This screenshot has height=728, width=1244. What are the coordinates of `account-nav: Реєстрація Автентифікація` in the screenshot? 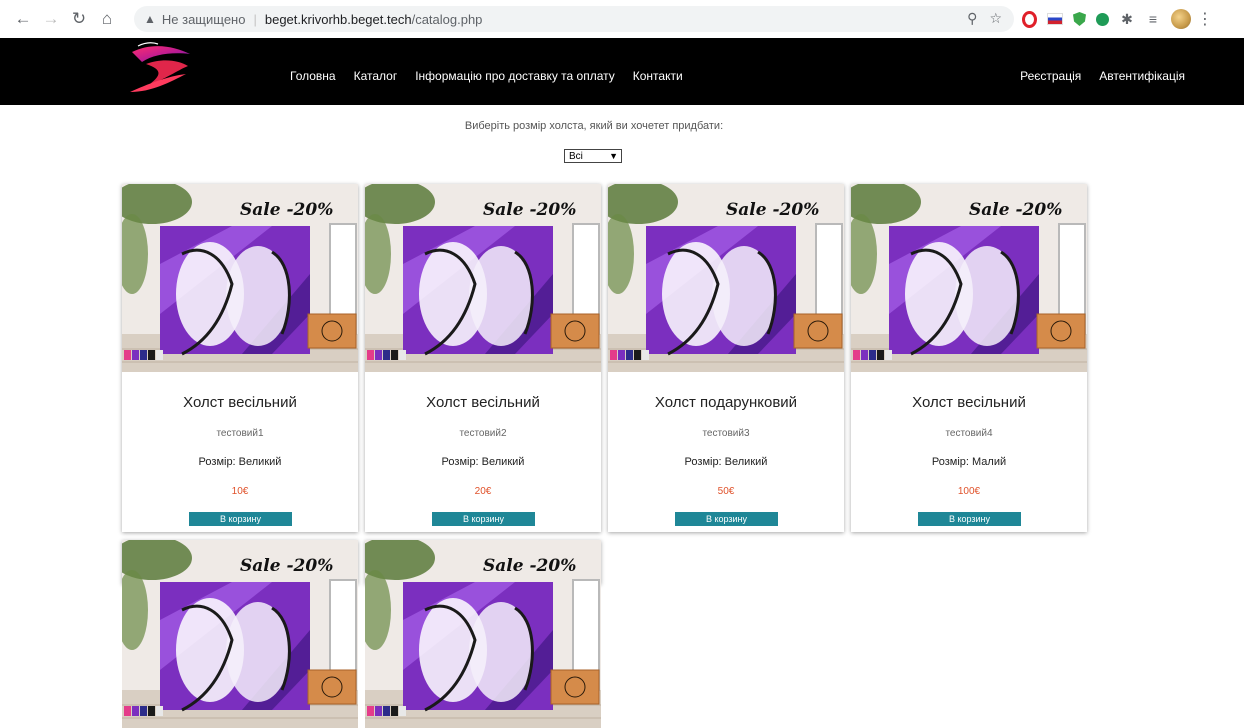 It's located at (1102, 76).